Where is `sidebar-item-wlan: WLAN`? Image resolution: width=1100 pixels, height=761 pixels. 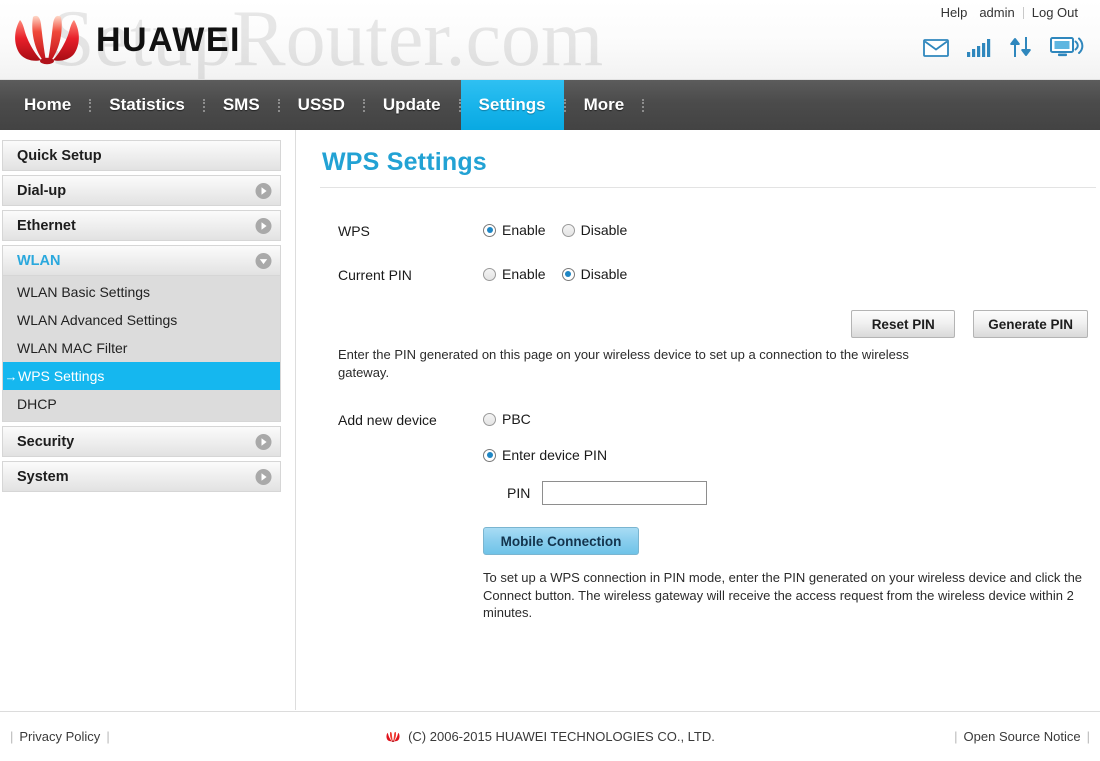 sidebar-item-wlan: WLAN is located at coordinates (141, 260).